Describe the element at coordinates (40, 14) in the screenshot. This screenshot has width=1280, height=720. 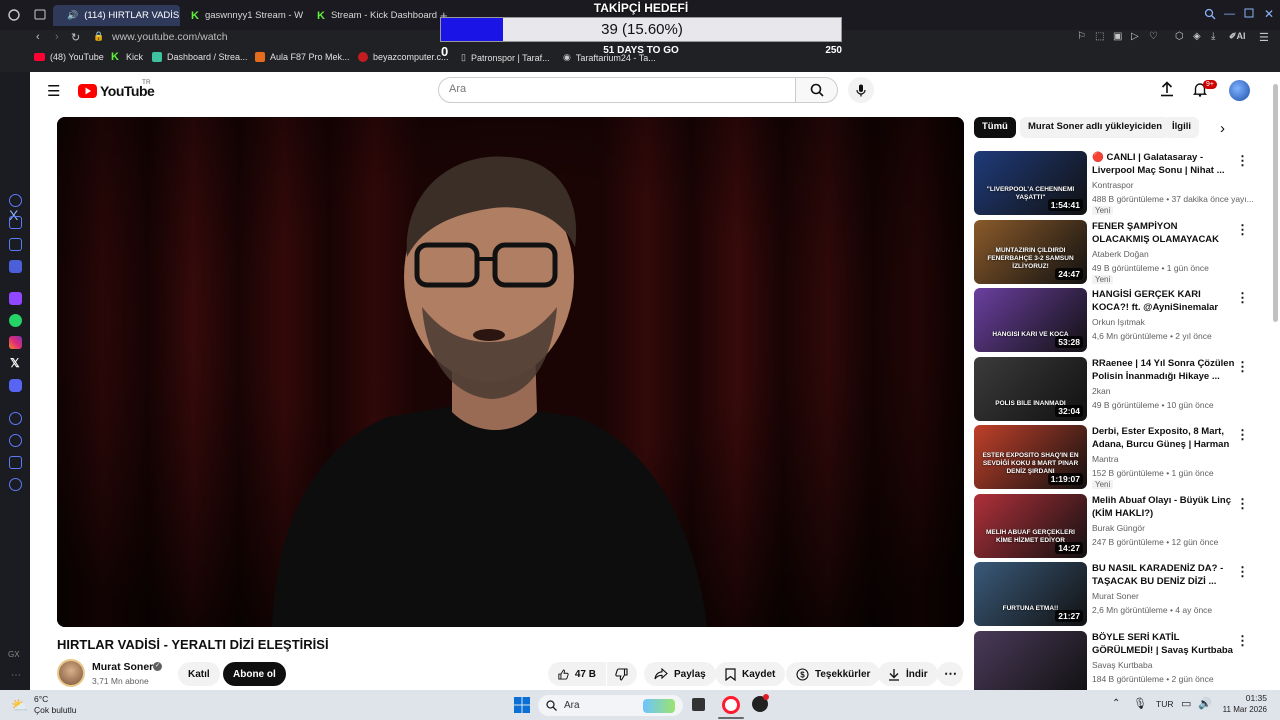
I see `tab-overview-icon` at that location.